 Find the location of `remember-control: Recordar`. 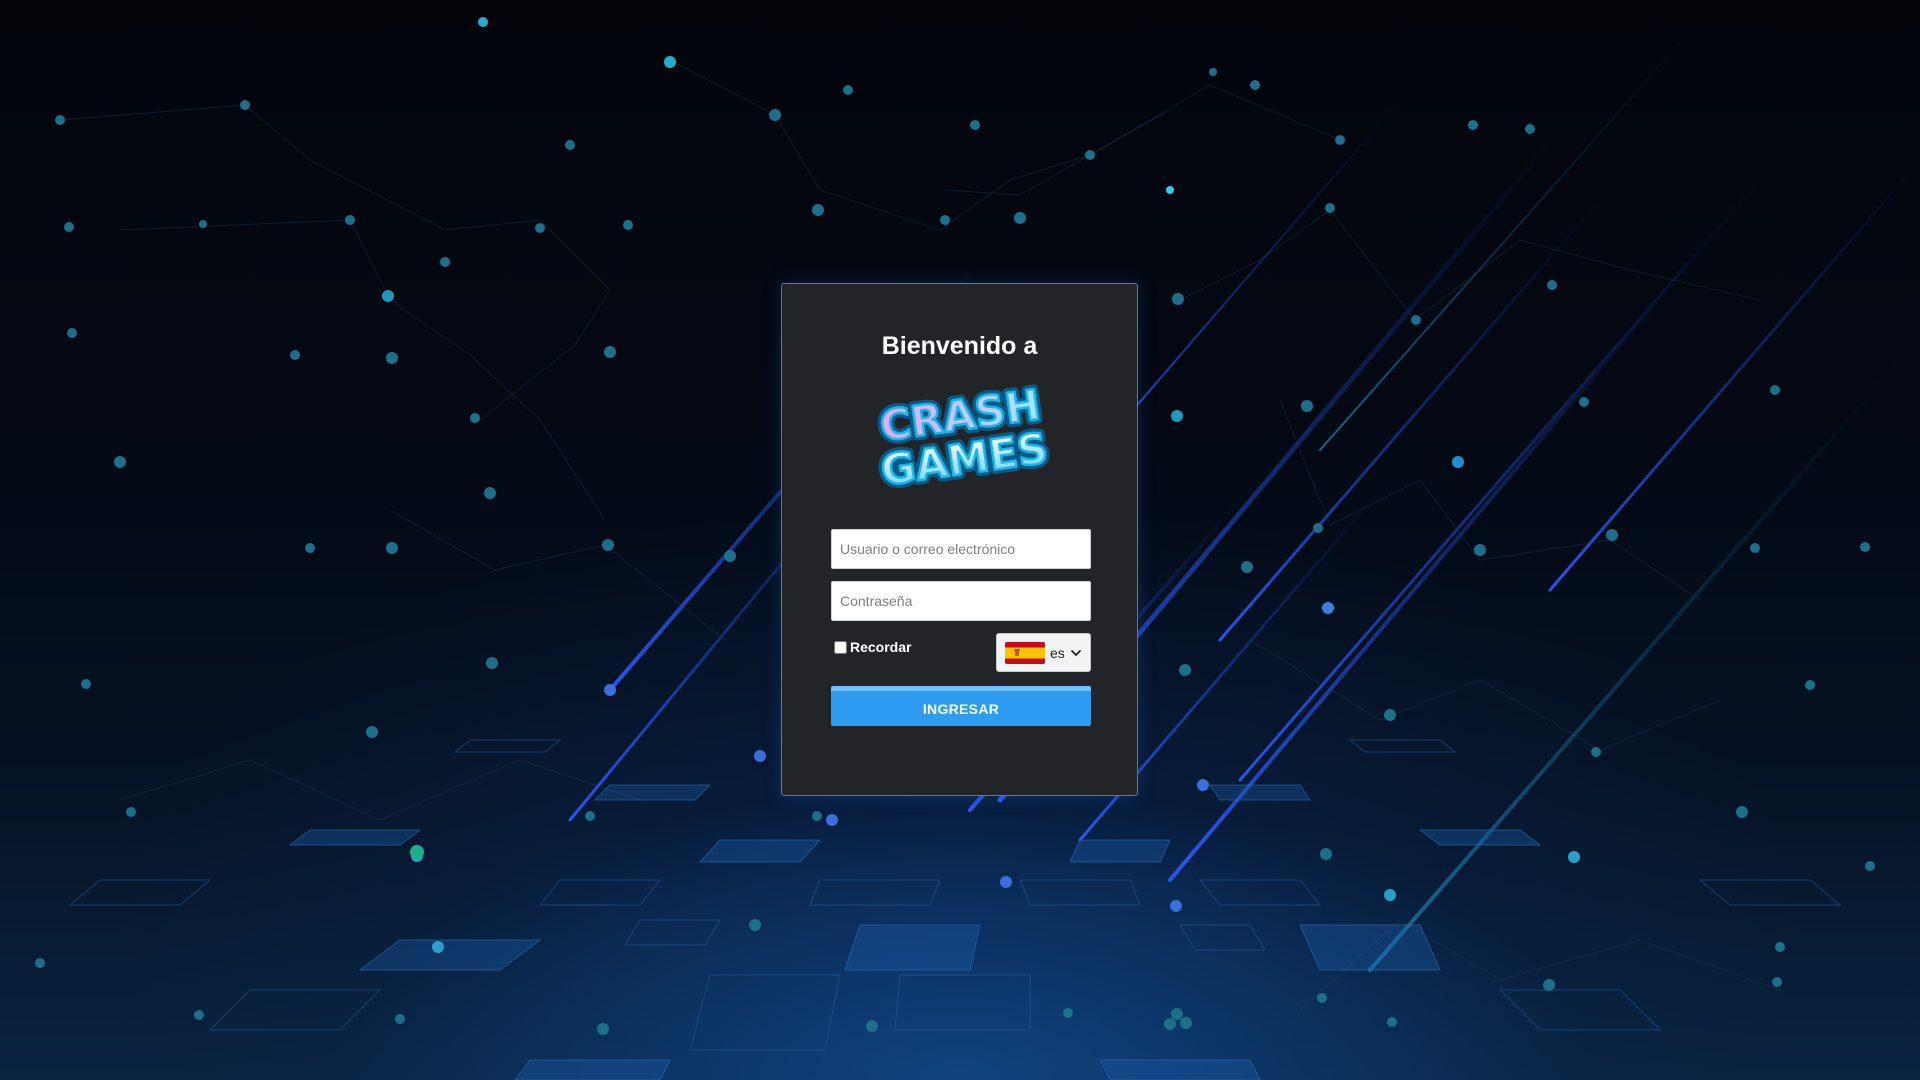

remember-control: Recordar is located at coordinates (872, 647).